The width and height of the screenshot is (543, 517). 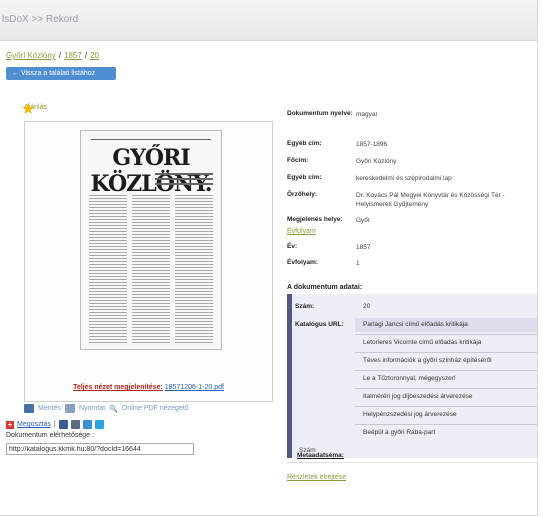 I want to click on document-tools: Mentés Nyomtat 🔍 Online PDF nézegető, so click(x=106, y=408).